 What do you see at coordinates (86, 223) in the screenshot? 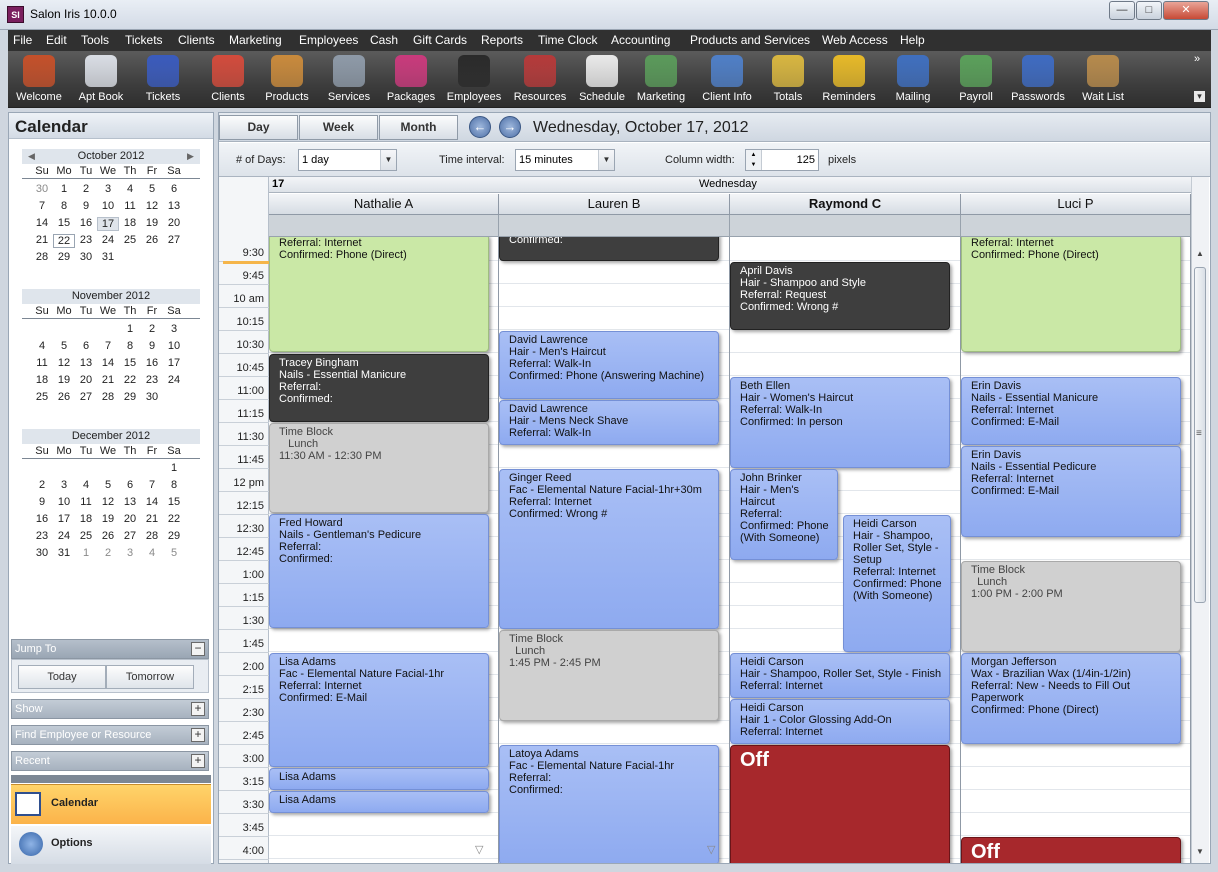
I see `calendar-day: 16` at bounding box center [86, 223].